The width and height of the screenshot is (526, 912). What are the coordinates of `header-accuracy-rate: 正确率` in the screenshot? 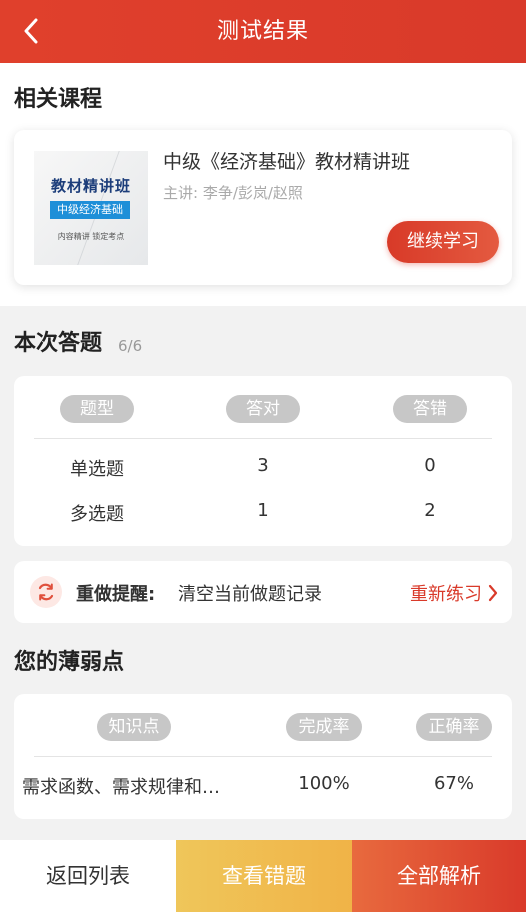 It's located at (454, 727).